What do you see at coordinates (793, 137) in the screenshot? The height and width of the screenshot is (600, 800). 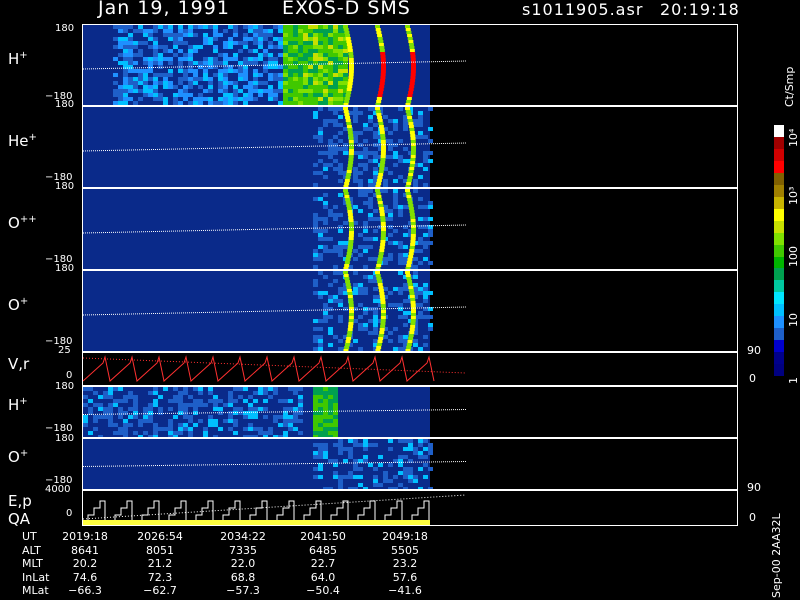 I see `colorbar-label: 10⁴` at bounding box center [793, 137].